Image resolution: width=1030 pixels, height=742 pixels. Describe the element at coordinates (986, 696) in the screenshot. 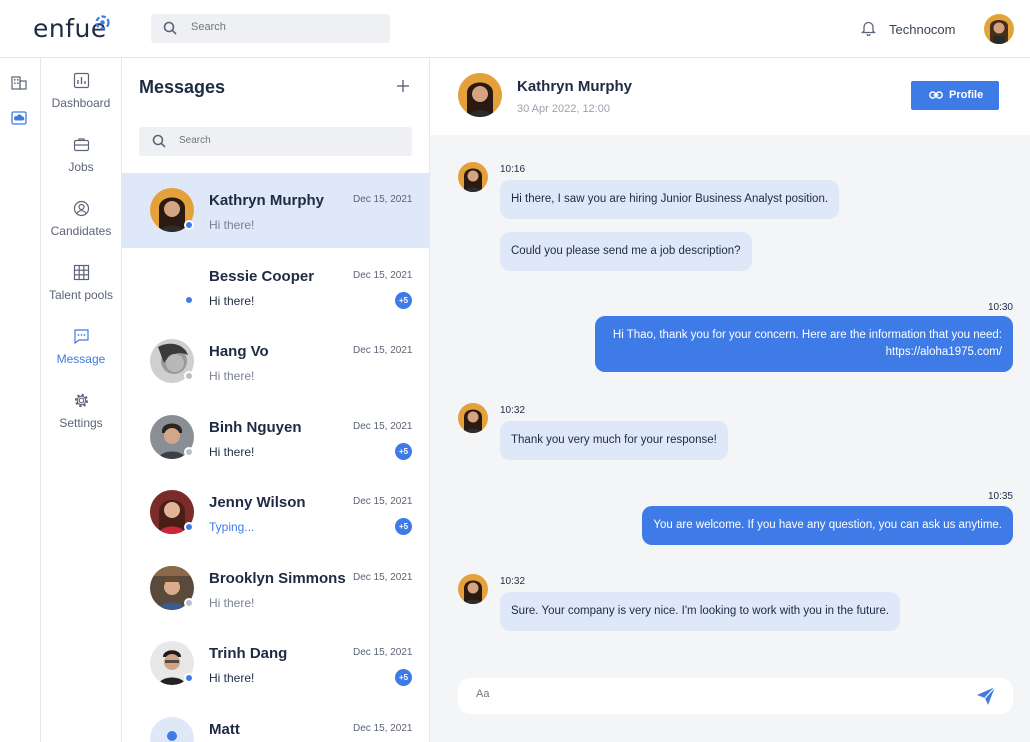

I see `send-icon` at that location.